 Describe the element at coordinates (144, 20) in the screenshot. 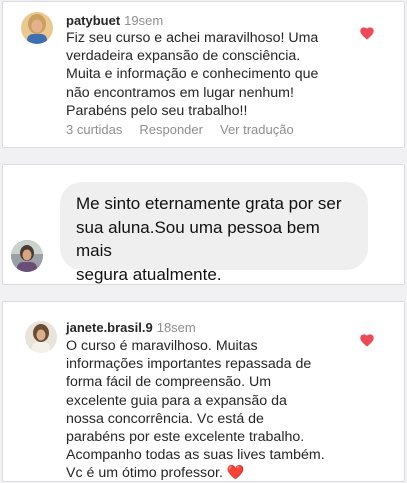

I see `timestamp: 19sem` at that location.